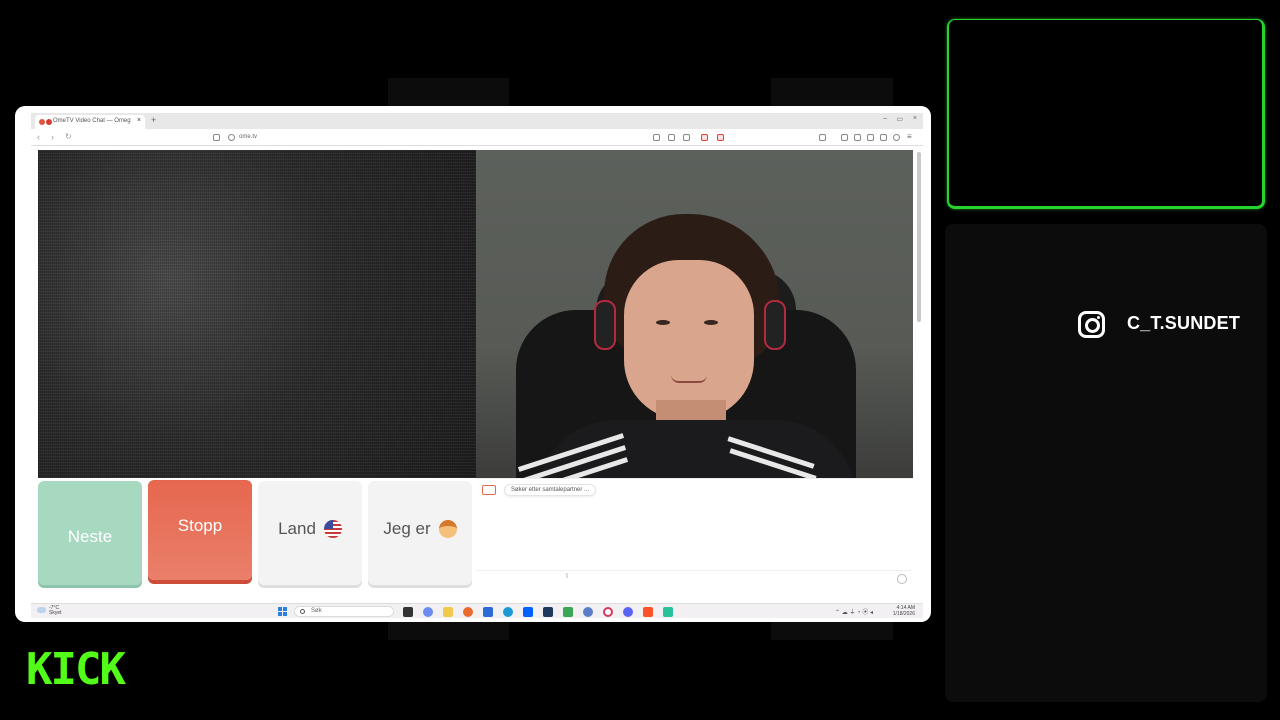  What do you see at coordinates (302, 611) in the screenshot?
I see `search-icon` at bounding box center [302, 611].